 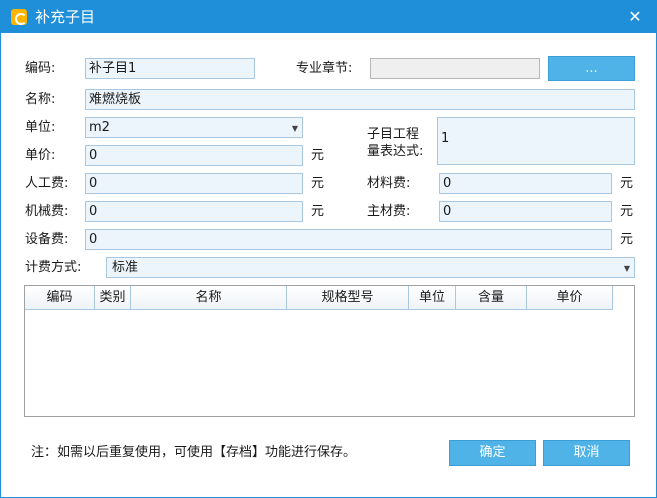 I want to click on code-input: 补子目1, so click(x=170, y=68).